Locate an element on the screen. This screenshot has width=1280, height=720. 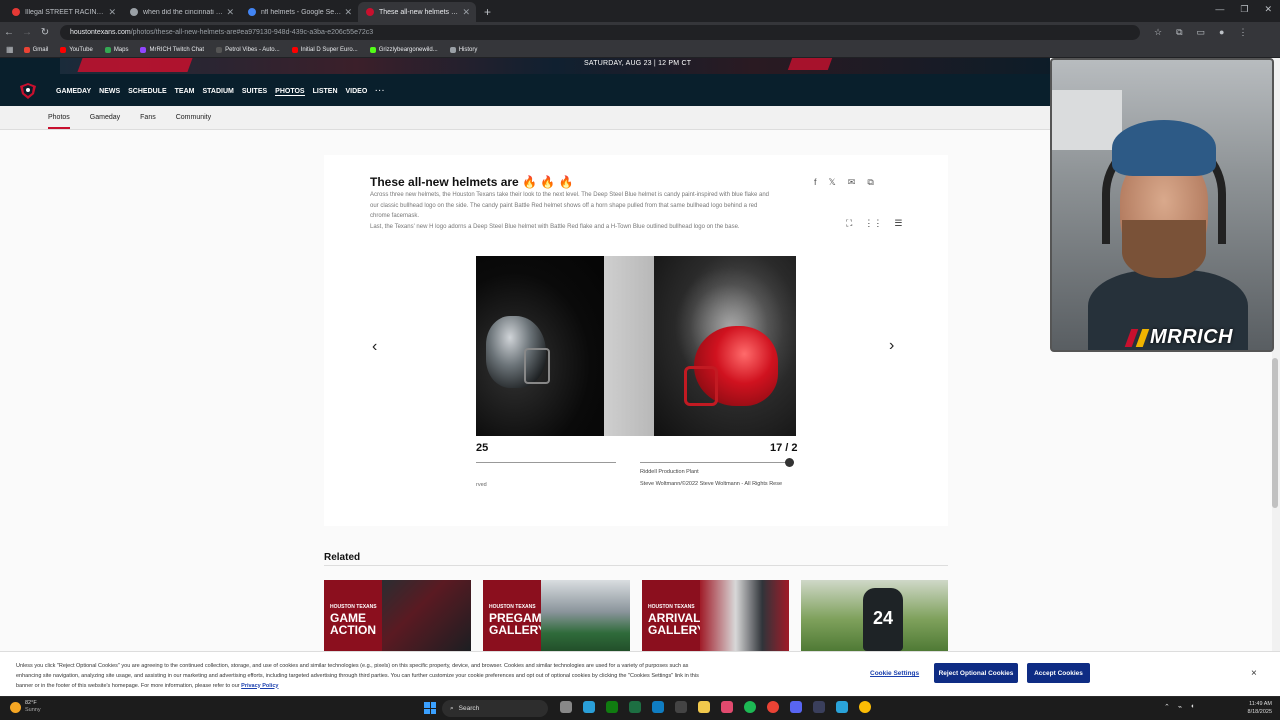
chrome-alt-icon is located at coordinates (865, 707).